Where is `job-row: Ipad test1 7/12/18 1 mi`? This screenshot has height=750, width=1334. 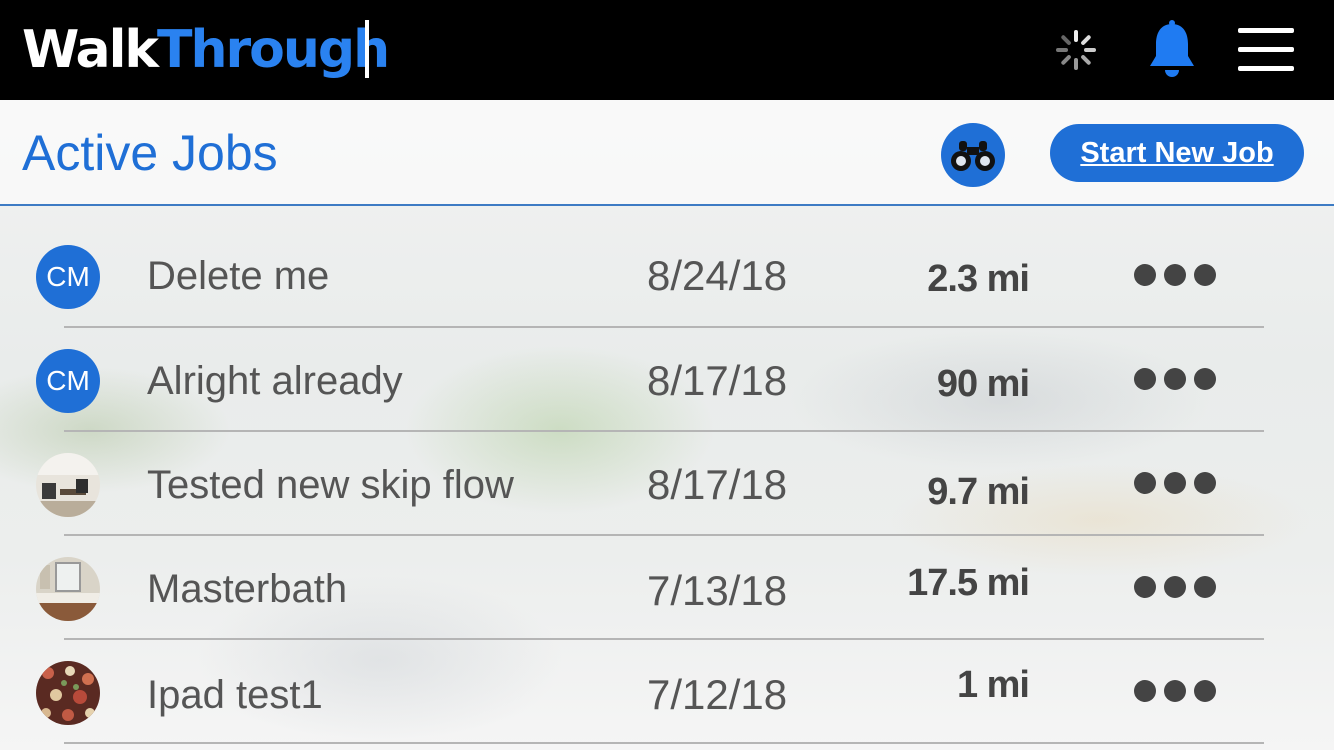
job-row: Ipad test1 7/12/18 1 mi is located at coordinates (667, 694).